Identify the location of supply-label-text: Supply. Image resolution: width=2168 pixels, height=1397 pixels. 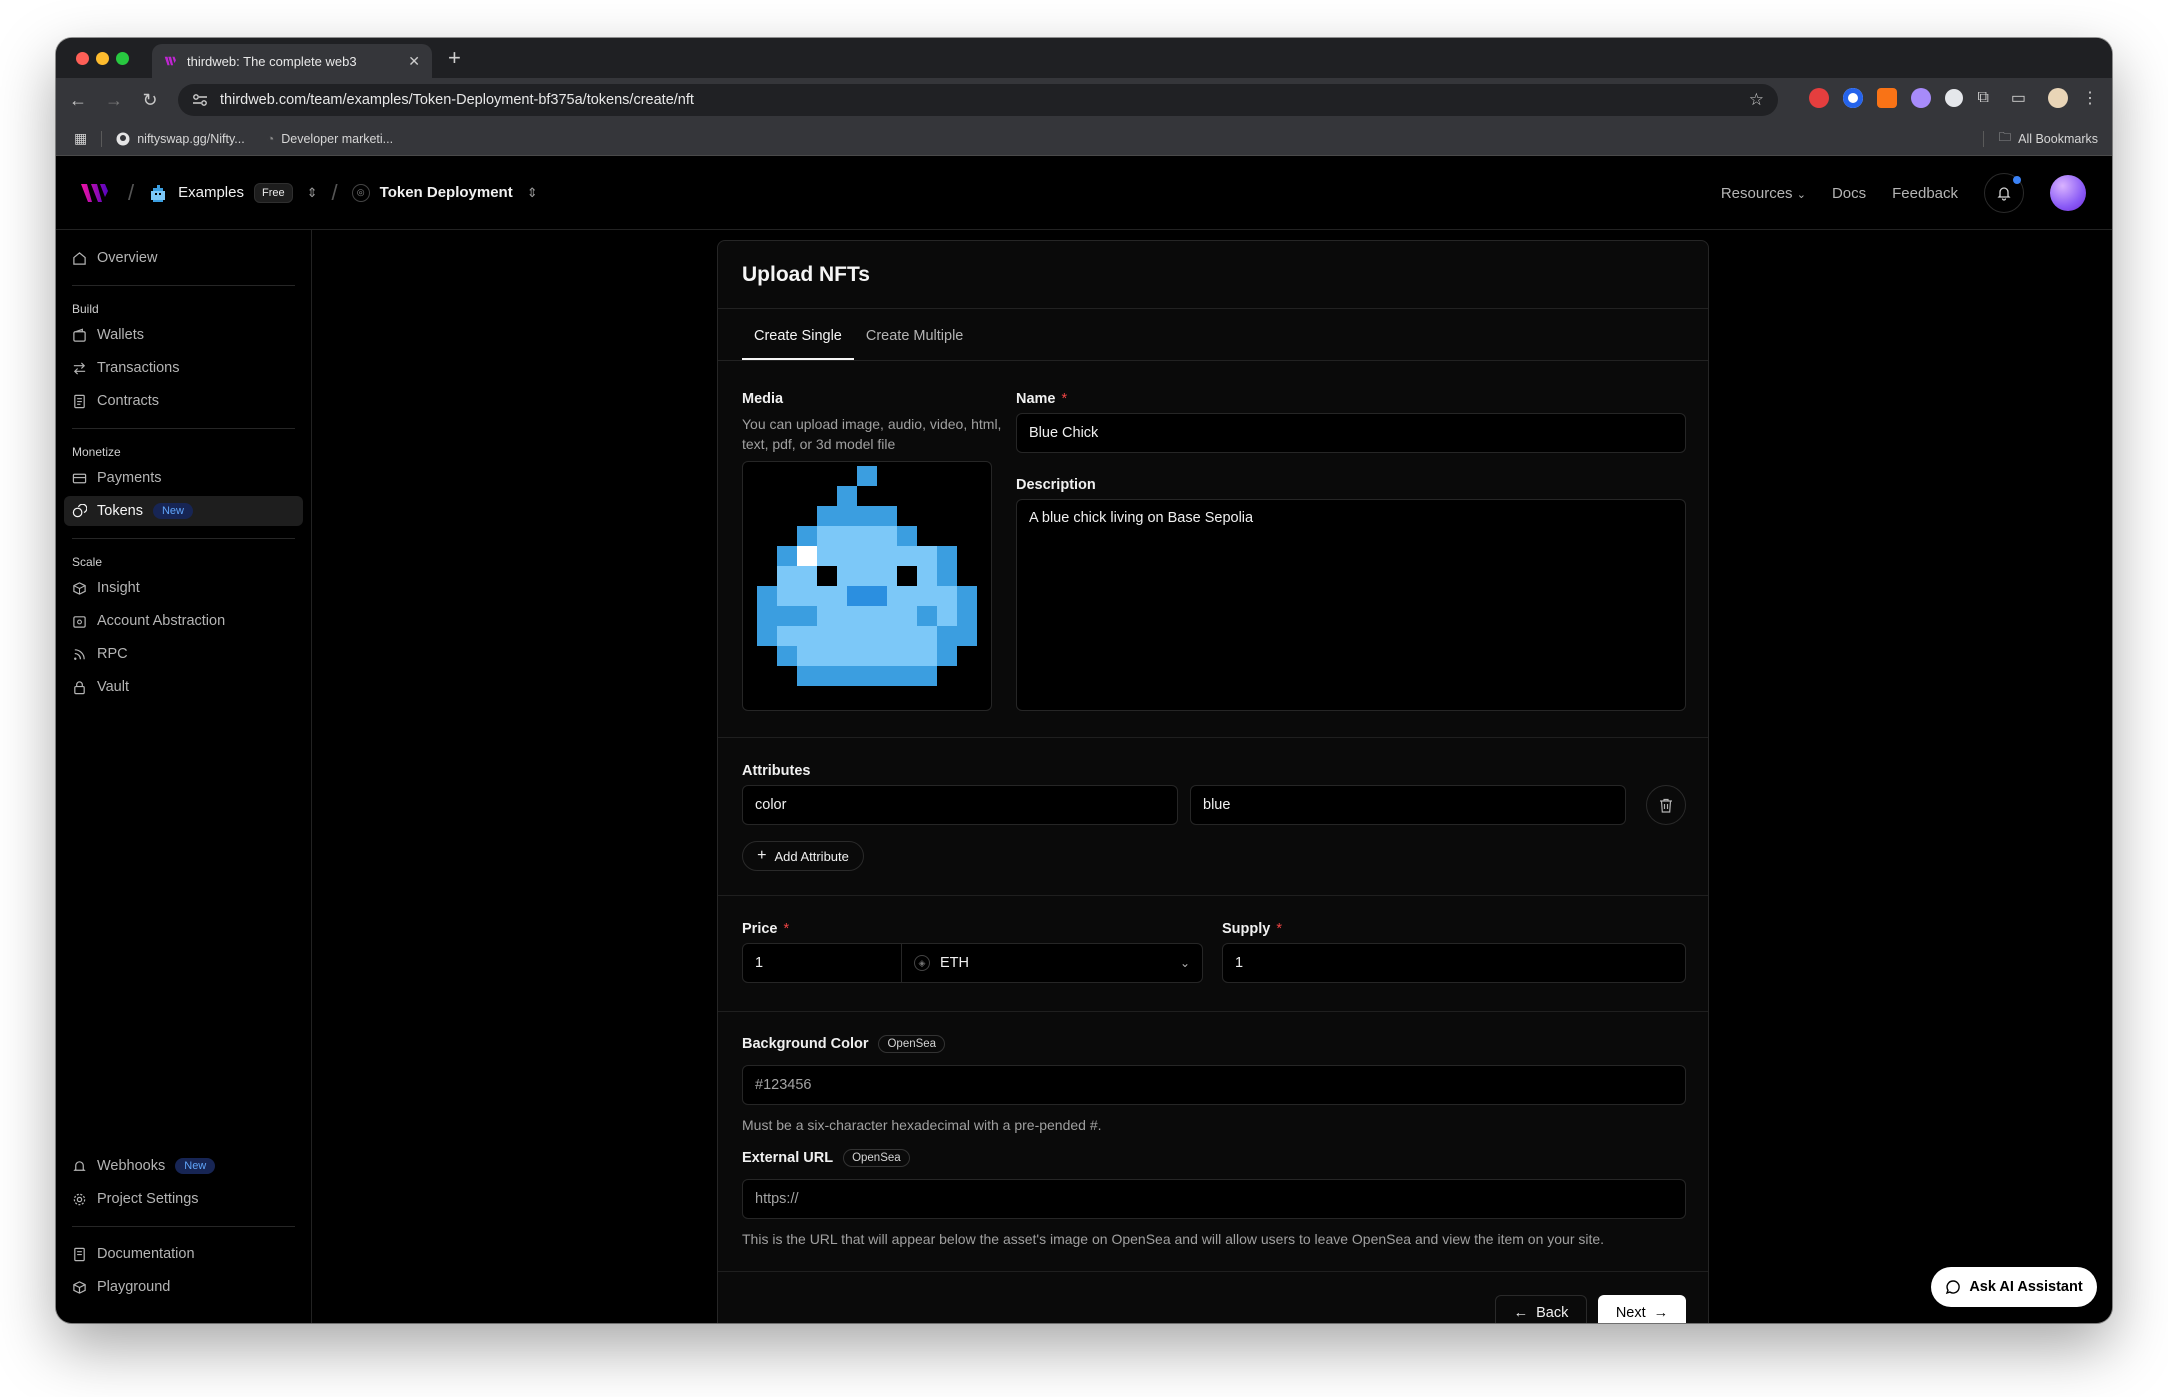
(1246, 929).